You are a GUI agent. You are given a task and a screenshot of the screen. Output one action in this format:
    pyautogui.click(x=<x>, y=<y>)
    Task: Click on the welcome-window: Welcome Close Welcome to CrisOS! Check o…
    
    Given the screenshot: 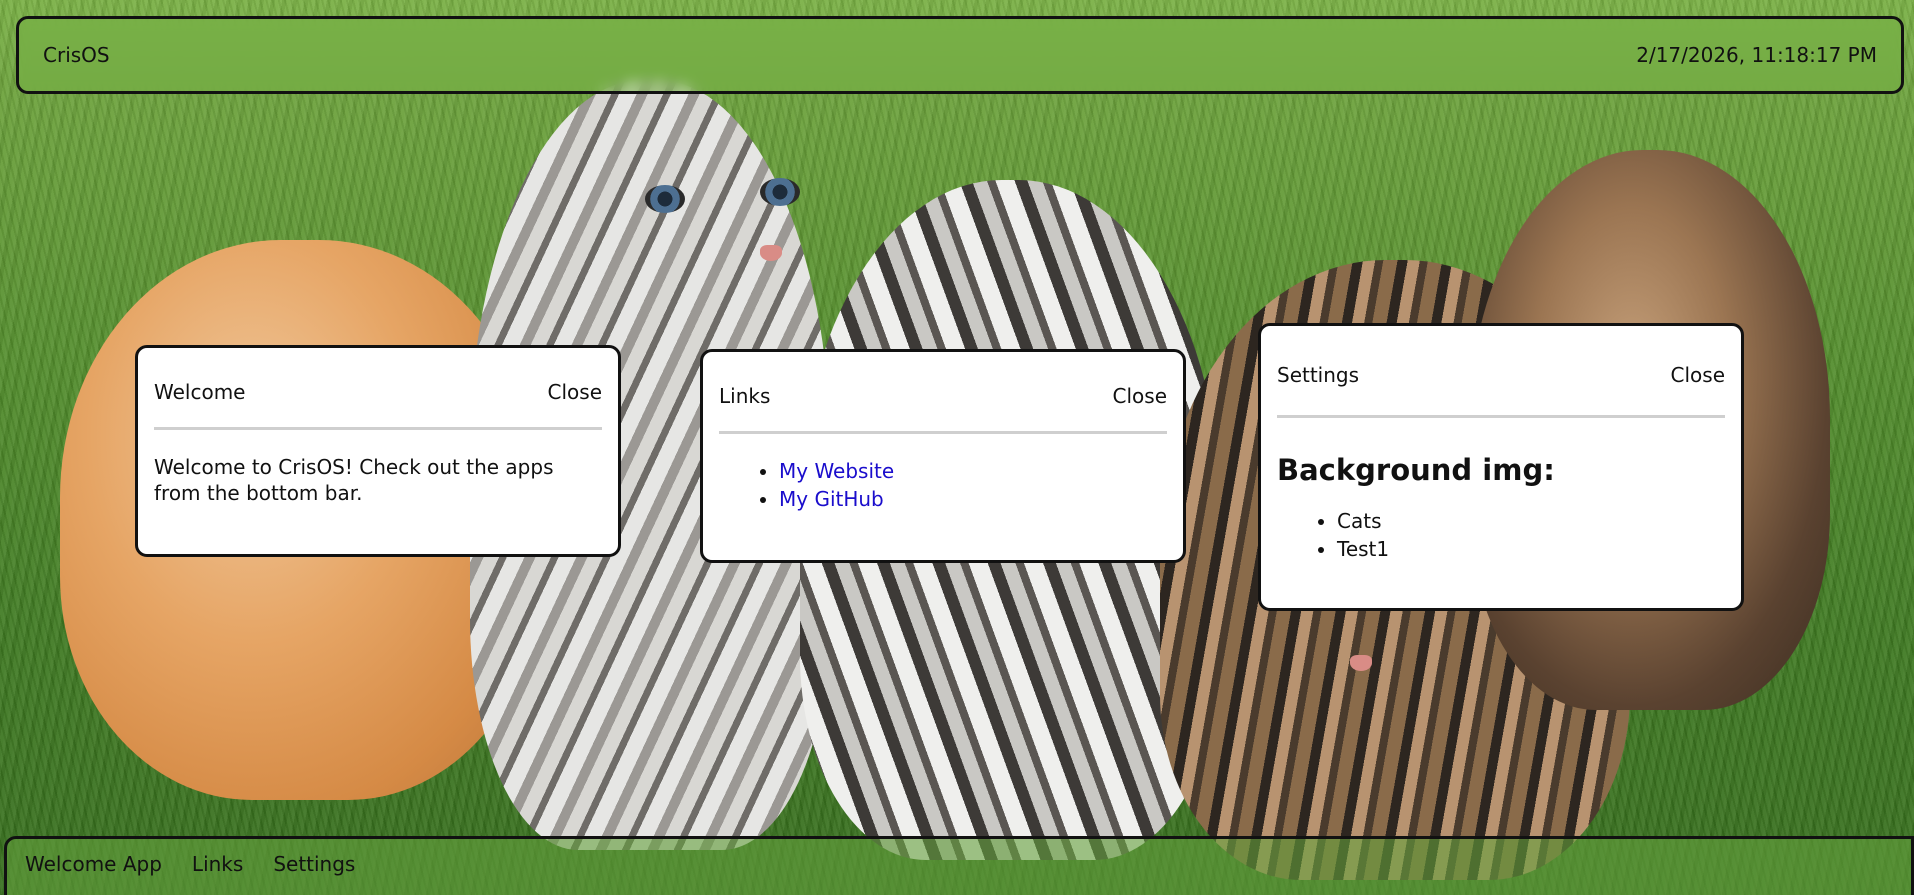 What is the action you would take?
    pyautogui.click(x=378, y=451)
    